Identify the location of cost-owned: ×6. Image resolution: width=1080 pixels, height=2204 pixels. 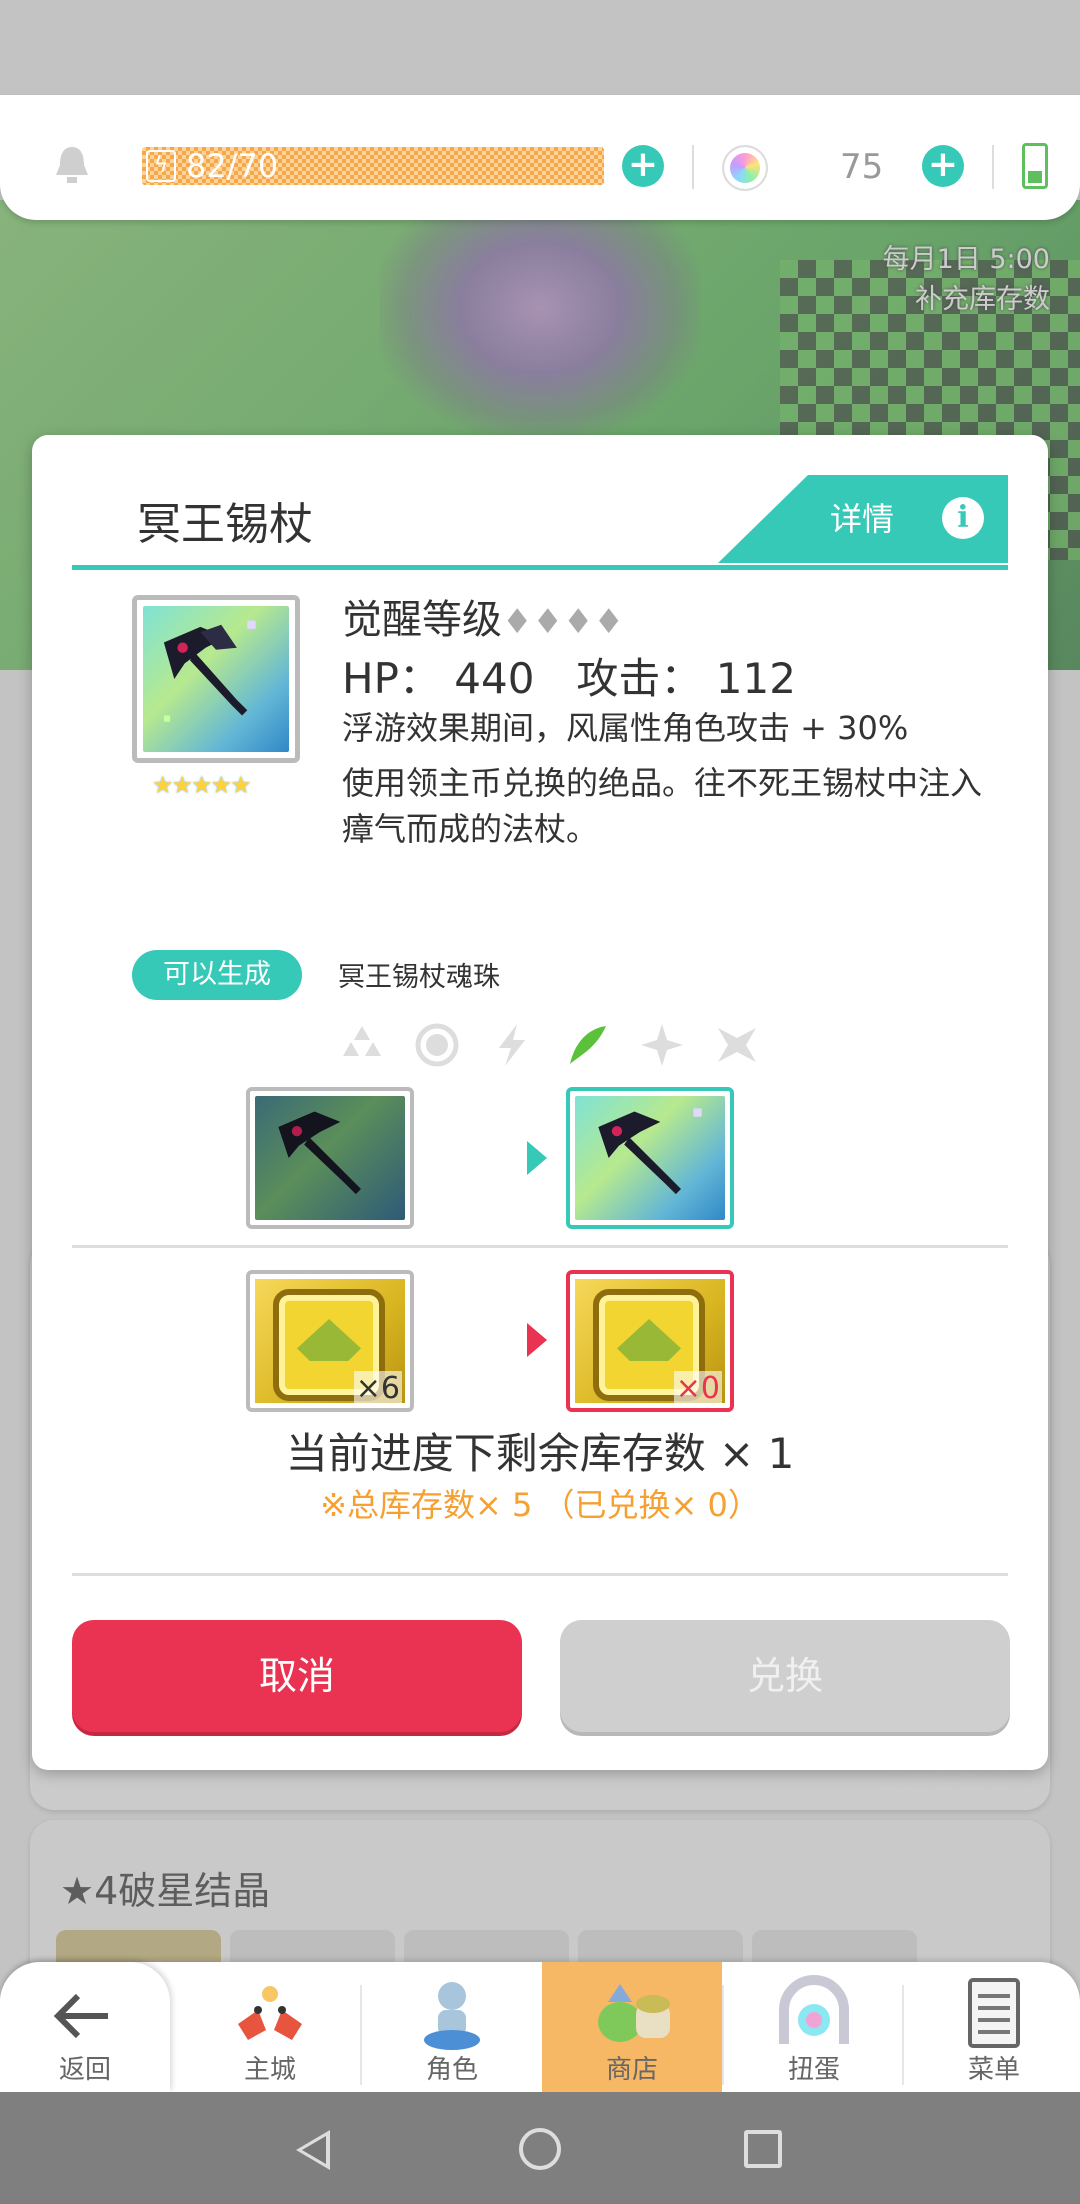
(330, 1341).